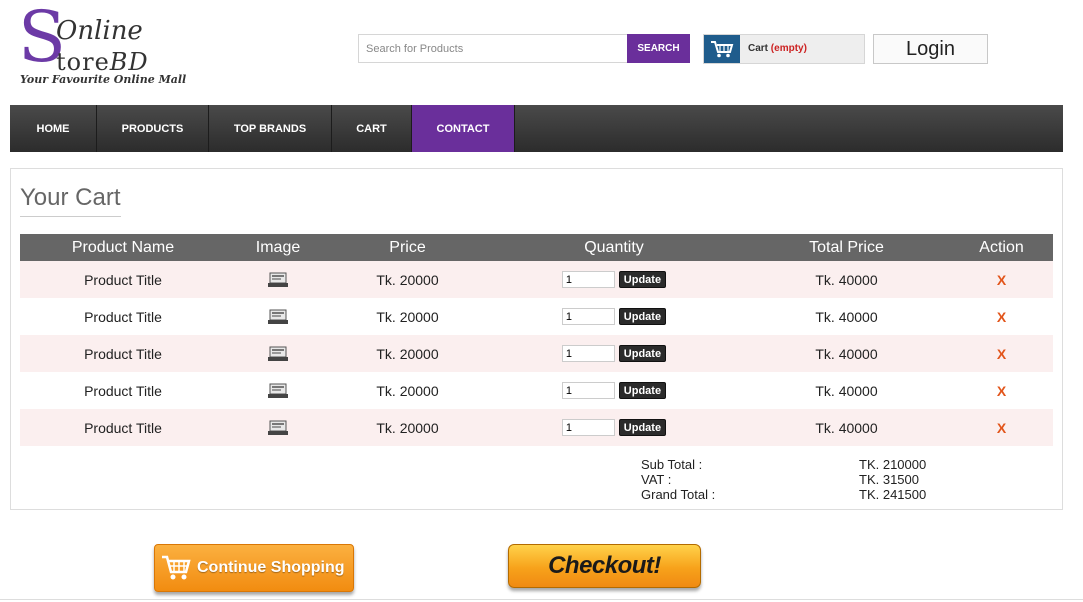 The height and width of the screenshot is (602, 1083). I want to click on grand-total-label: Grand Total :, so click(678, 494).